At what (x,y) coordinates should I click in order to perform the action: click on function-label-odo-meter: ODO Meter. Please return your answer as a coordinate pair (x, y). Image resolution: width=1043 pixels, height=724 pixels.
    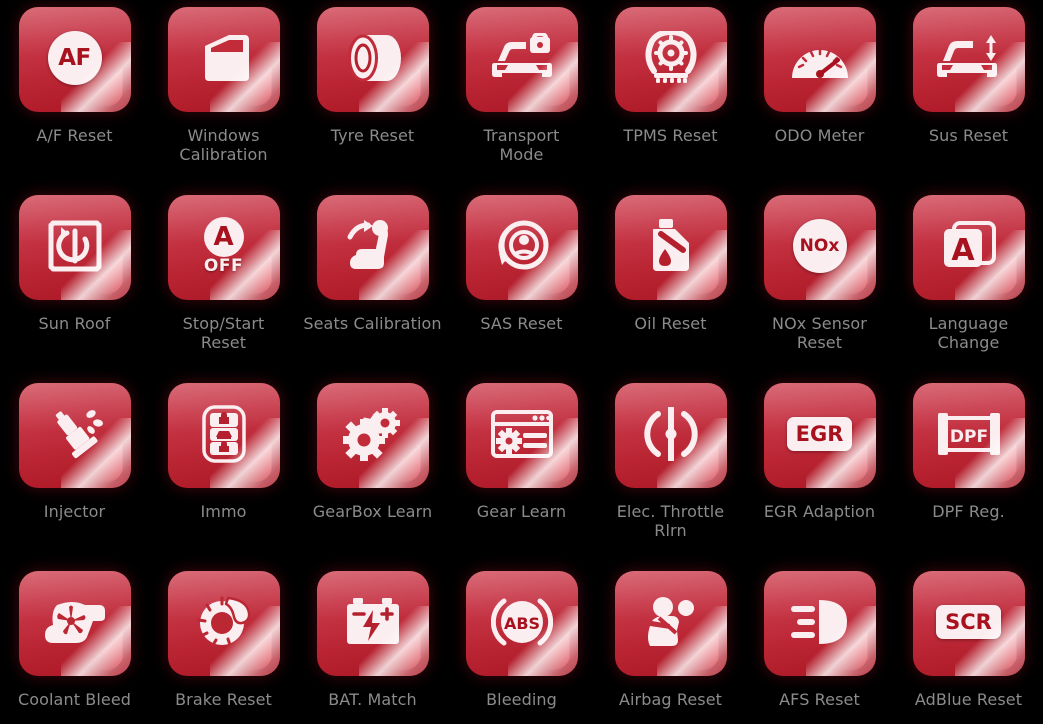
    Looking at the image, I should click on (819, 135).